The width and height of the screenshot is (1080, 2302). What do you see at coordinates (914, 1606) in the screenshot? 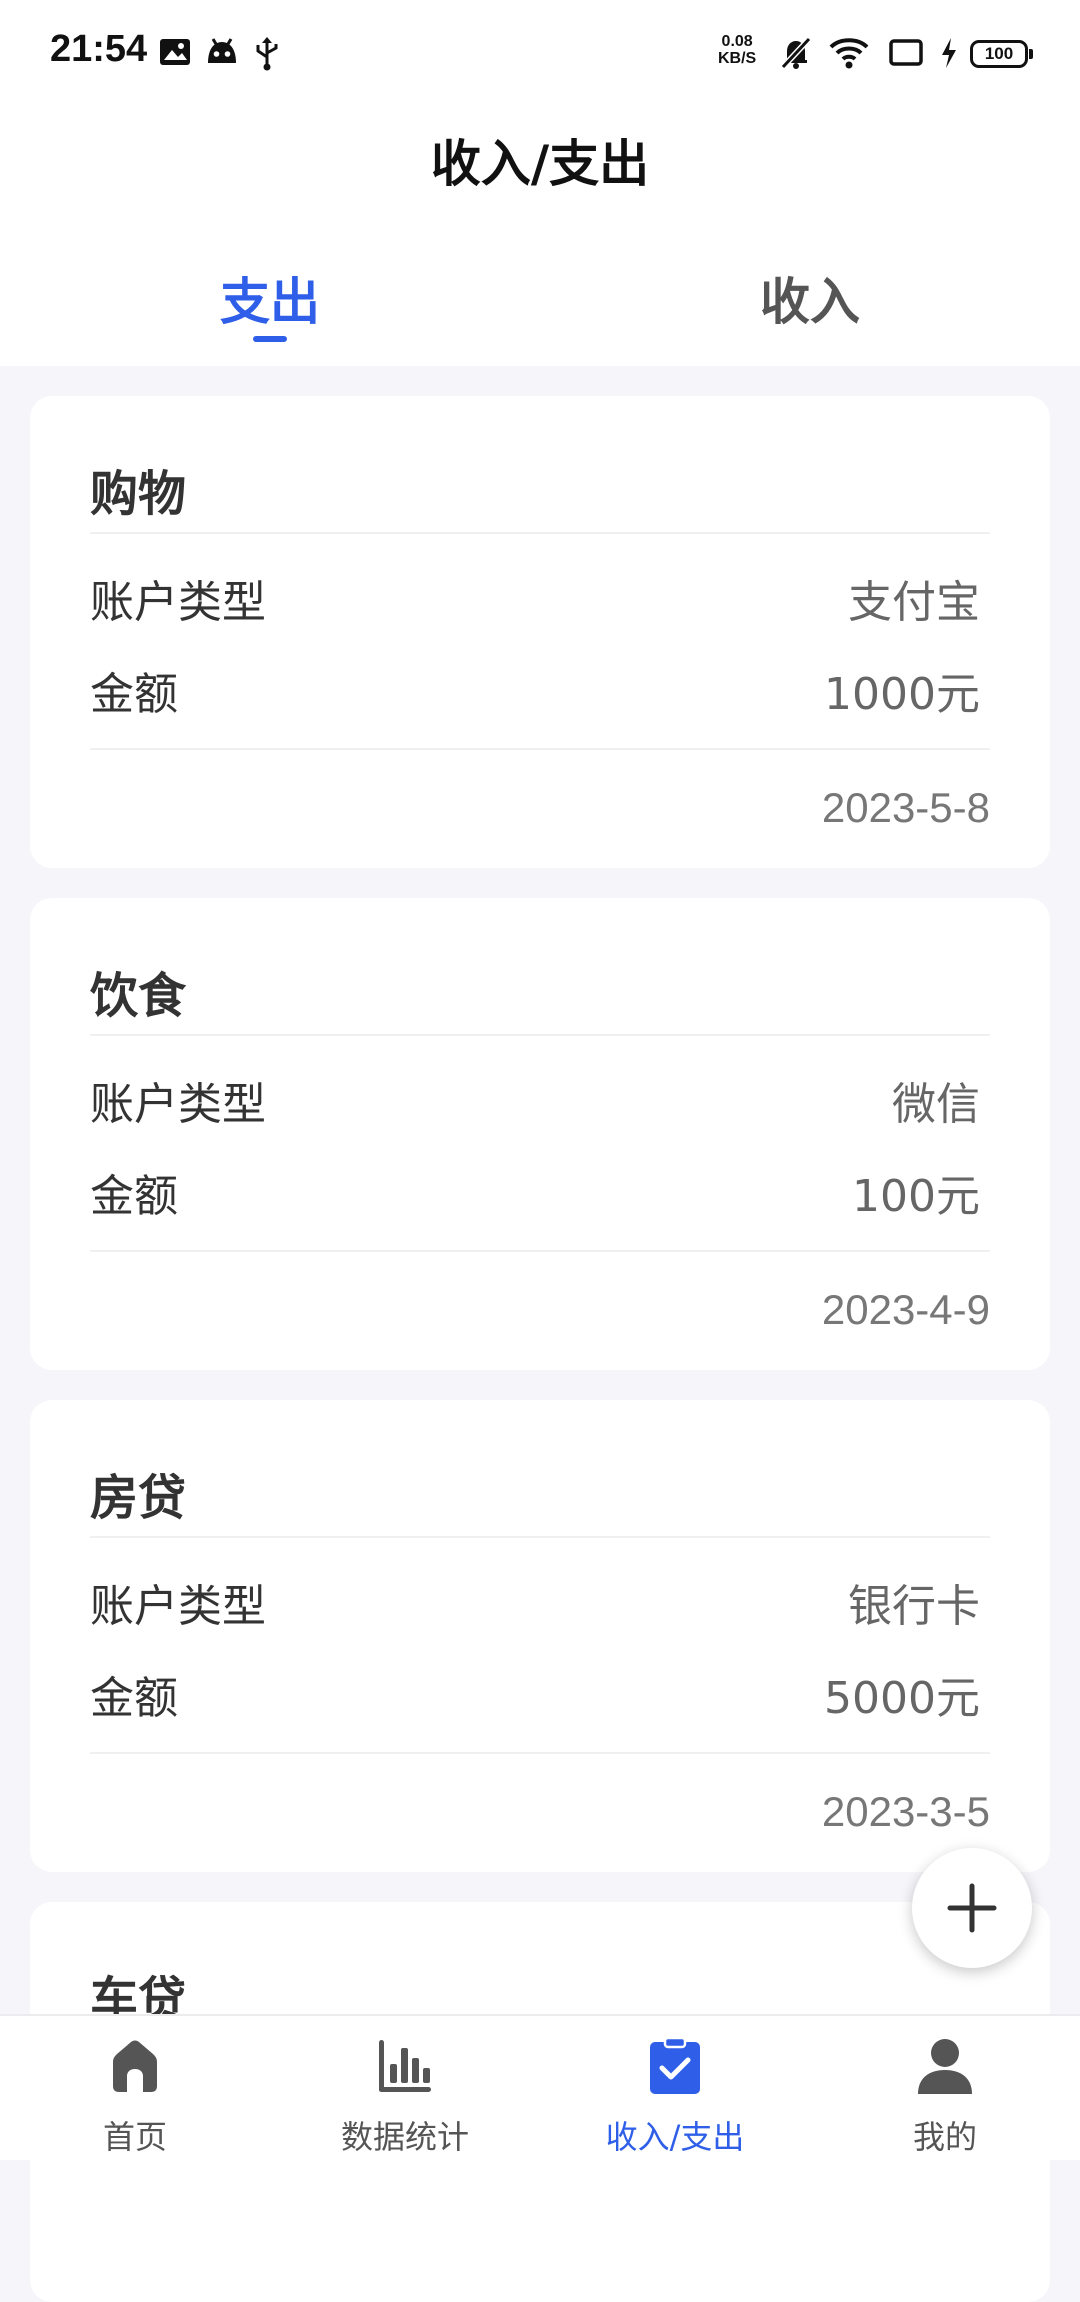
I see `account-type-value: 银行卡` at bounding box center [914, 1606].